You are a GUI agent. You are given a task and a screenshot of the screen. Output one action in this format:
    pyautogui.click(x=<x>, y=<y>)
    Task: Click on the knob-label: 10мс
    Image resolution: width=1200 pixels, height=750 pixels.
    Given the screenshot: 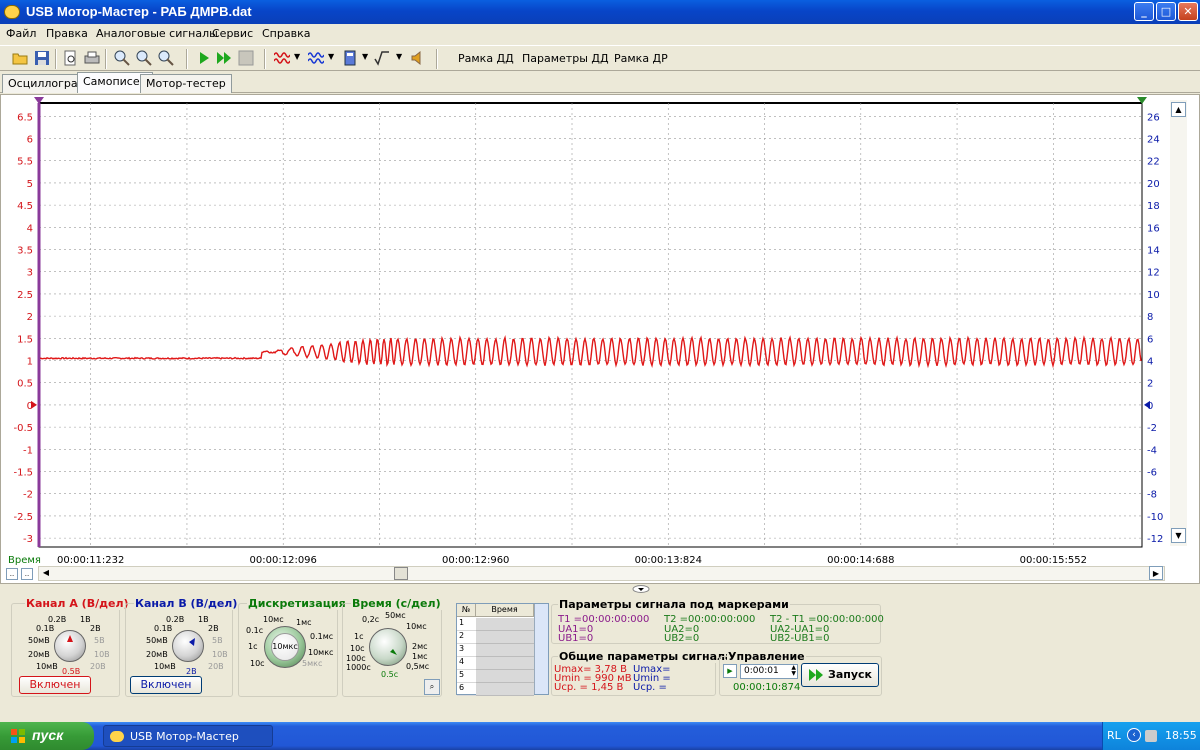 What is the action you would take?
    pyautogui.click(x=273, y=619)
    